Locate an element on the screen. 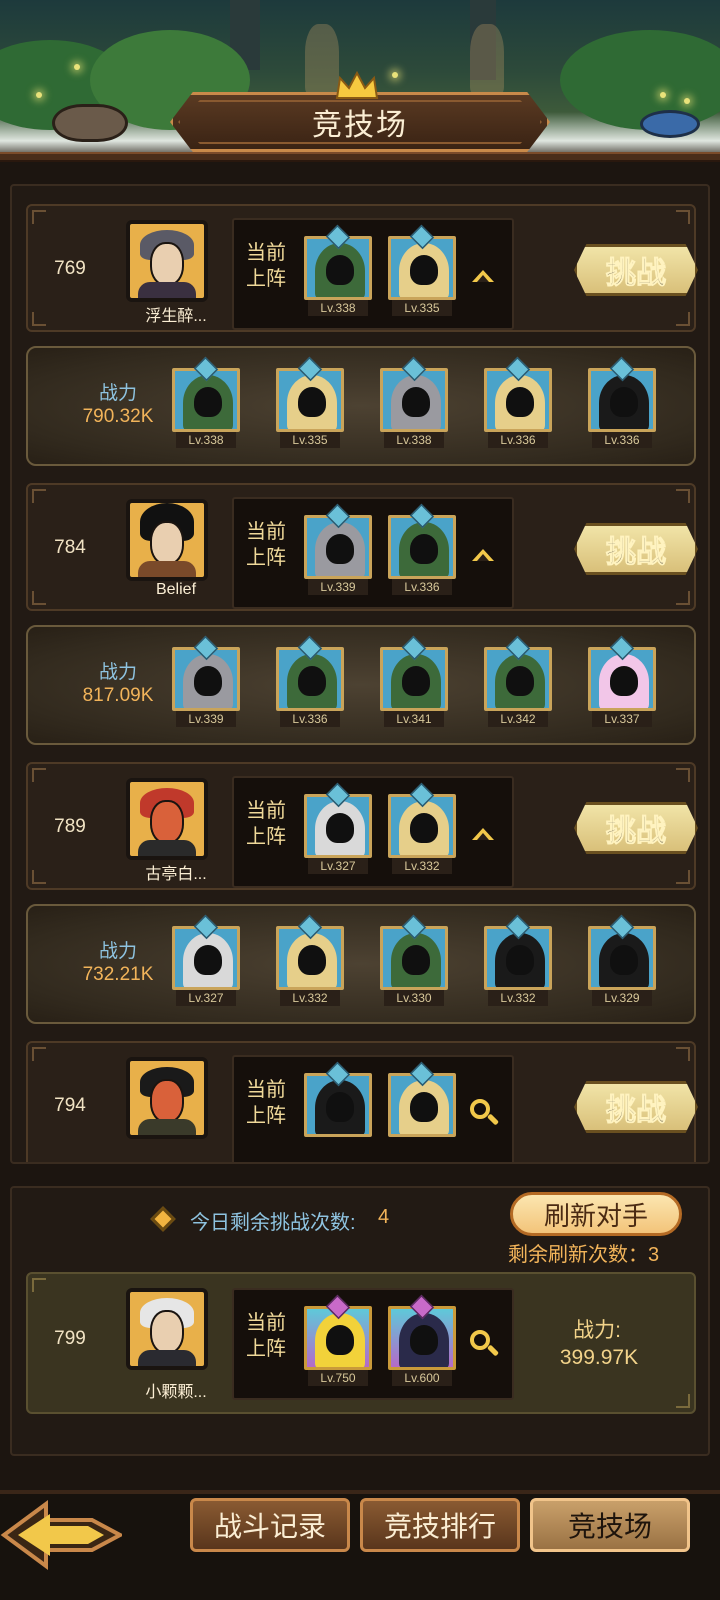 This screenshot has width=720, height=1600. hero-level: Lv.329 is located at coordinates (622, 998).